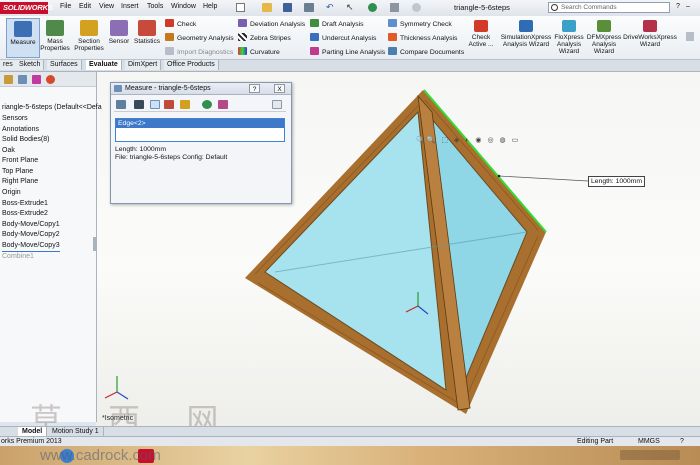 This screenshot has height=465, width=700. What do you see at coordinates (420, 24) in the screenshot?
I see `symmetry-check-button: Symmetry Check` at bounding box center [420, 24].